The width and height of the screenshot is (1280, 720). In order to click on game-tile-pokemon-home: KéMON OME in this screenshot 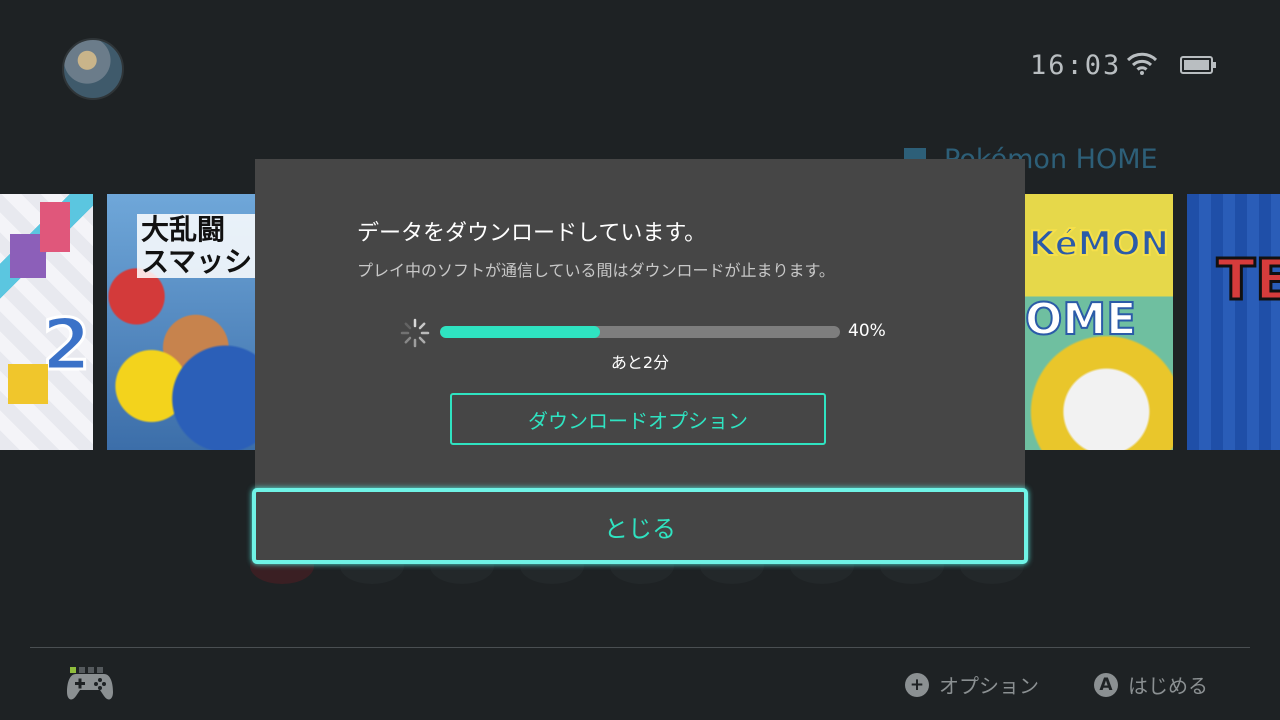, I will do `click(1099, 322)`.